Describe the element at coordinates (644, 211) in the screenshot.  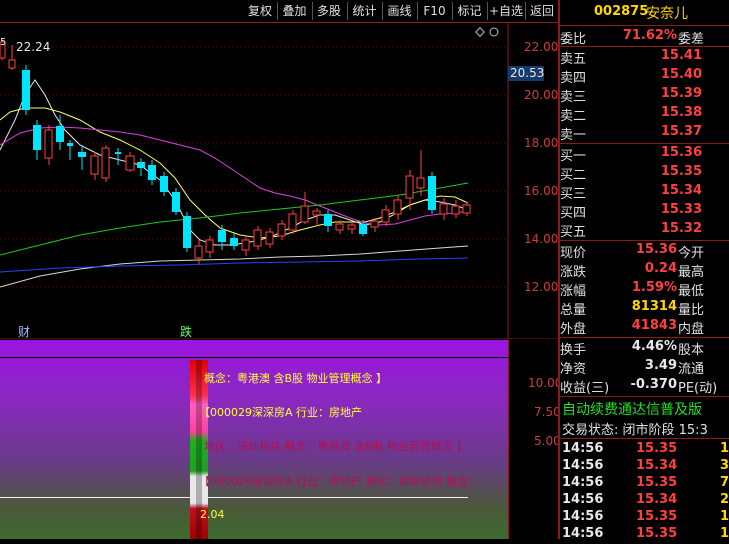
I see `bid-level-row: 买四 15.33` at that location.